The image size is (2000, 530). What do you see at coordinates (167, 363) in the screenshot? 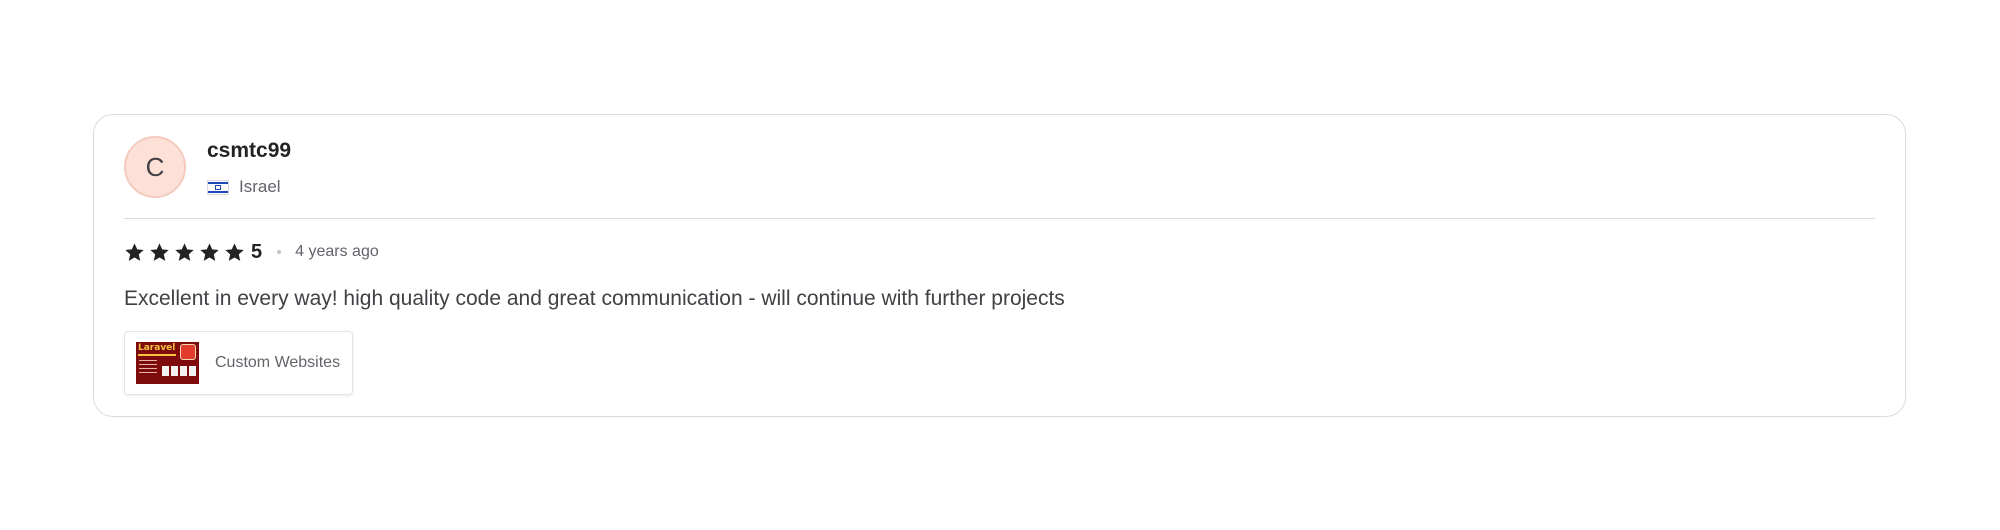
I see `service-thumbnail: Laravel` at bounding box center [167, 363].